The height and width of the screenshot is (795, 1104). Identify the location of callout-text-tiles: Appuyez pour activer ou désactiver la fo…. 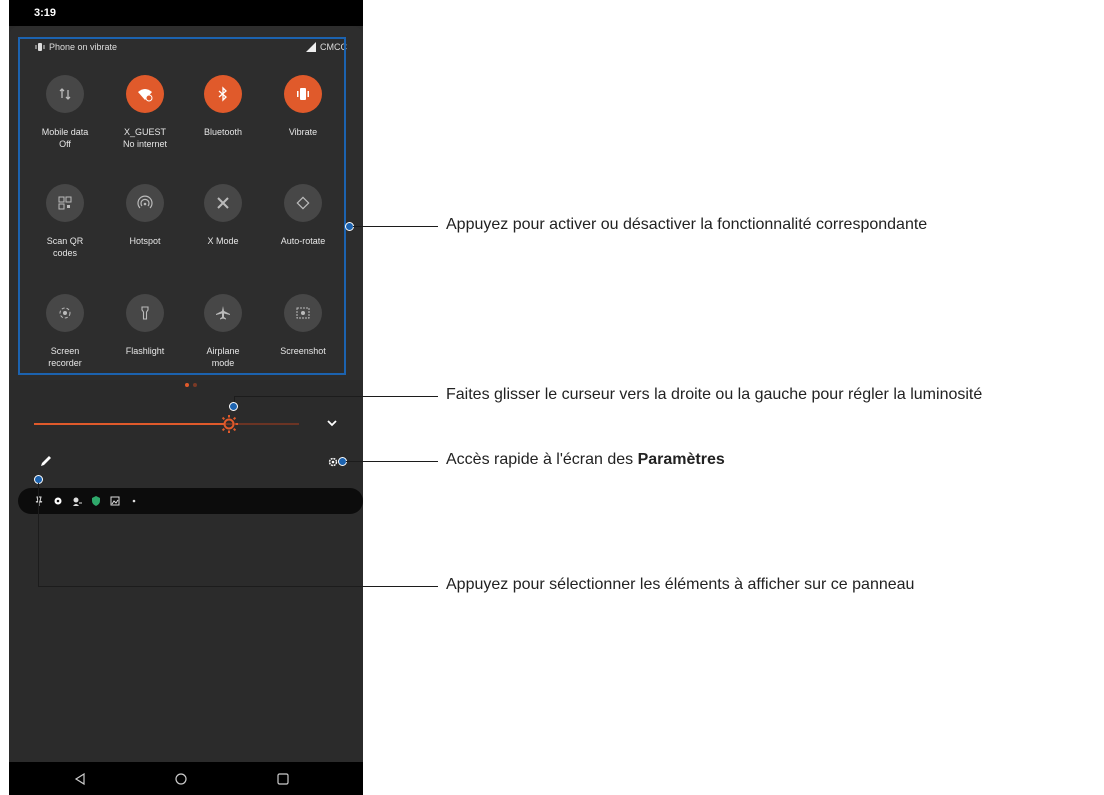
(687, 224).